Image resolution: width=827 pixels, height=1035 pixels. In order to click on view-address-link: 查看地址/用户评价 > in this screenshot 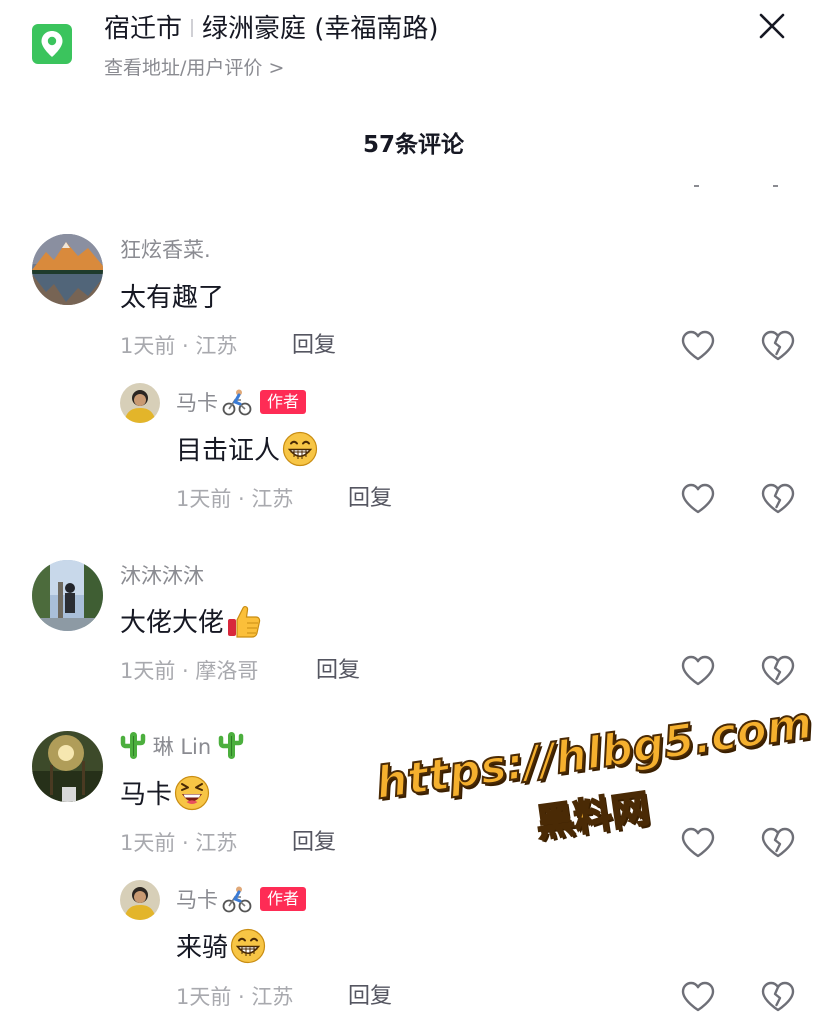, I will do `click(194, 68)`.